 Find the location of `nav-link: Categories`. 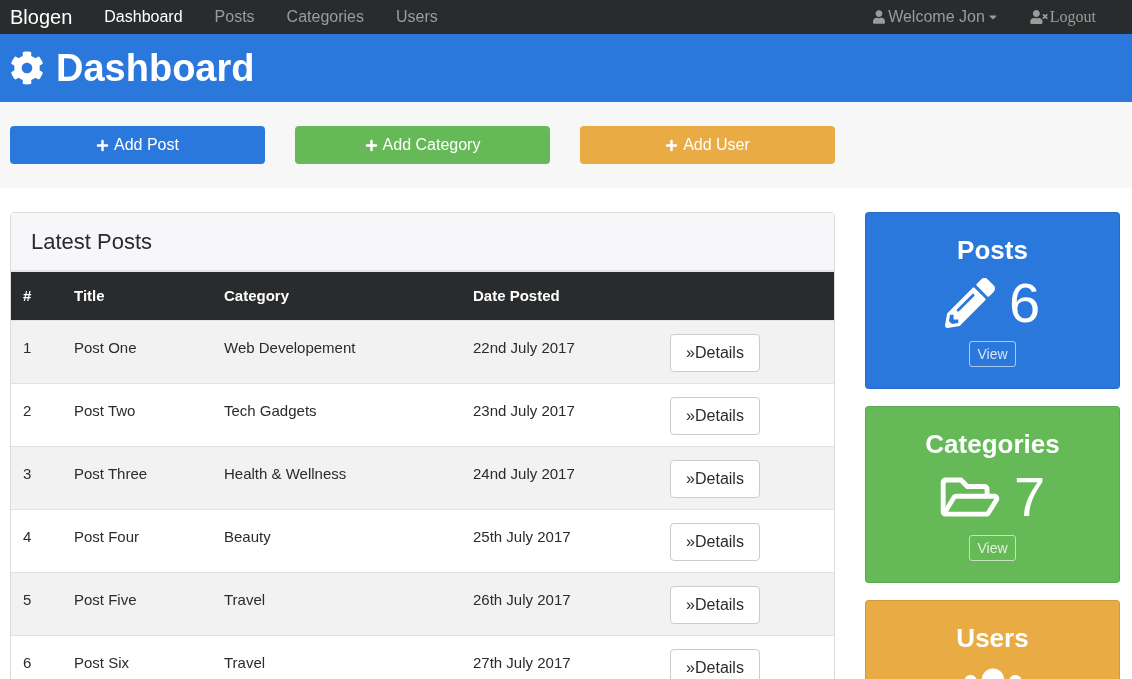

nav-link: Categories is located at coordinates (325, 17).